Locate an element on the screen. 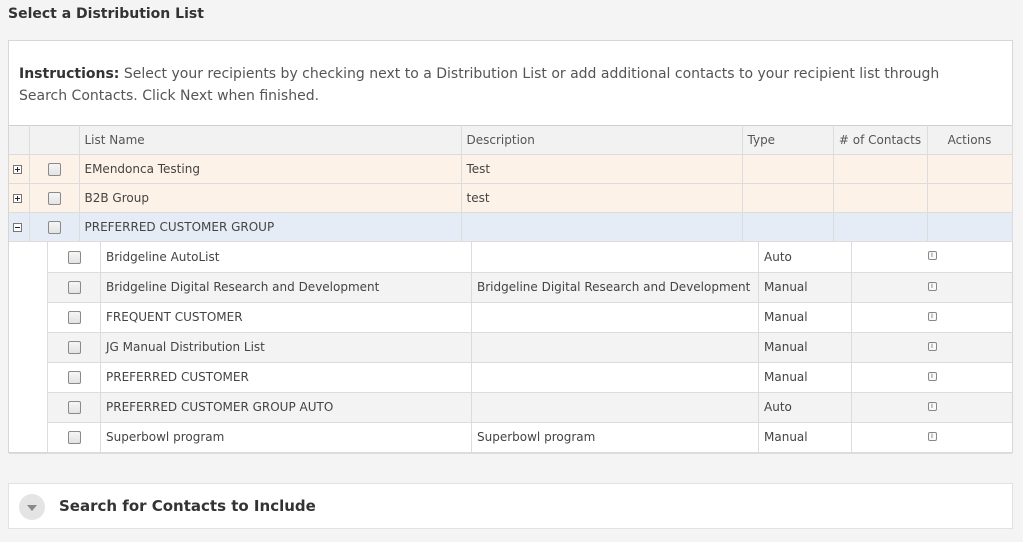  search-contacts-panel: Search for Contacts to Include is located at coordinates (510, 506).